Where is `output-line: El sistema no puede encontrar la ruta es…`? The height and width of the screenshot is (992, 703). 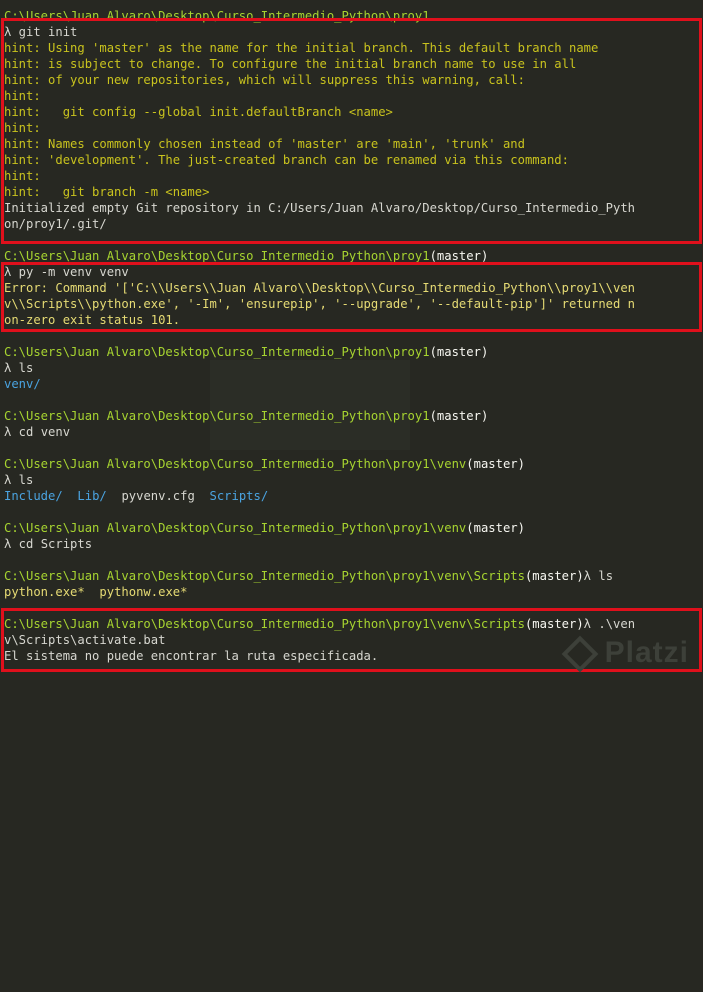
output-line: El sistema no puede encontrar la ruta es… is located at coordinates (191, 656).